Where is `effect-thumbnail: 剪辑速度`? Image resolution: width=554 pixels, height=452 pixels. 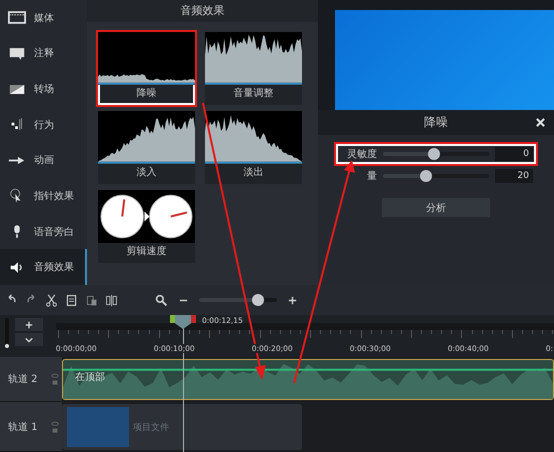
effect-thumbnail: 剪辑速度 is located at coordinates (146, 226).